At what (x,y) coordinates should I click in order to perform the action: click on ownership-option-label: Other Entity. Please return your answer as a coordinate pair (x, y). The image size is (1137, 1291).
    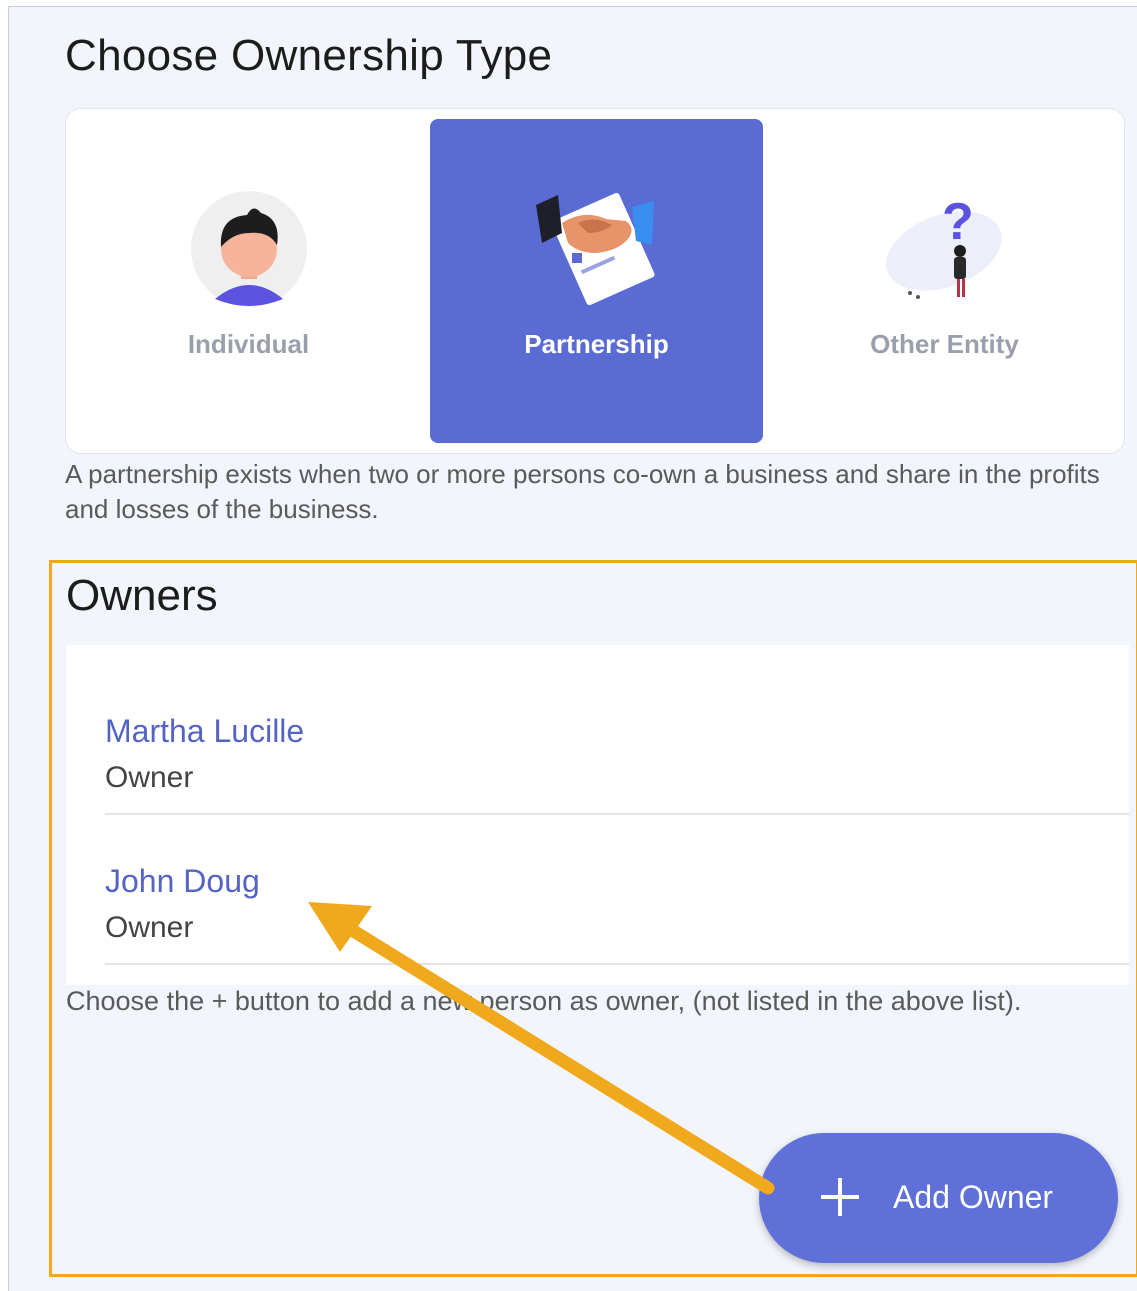
    Looking at the image, I should click on (944, 344).